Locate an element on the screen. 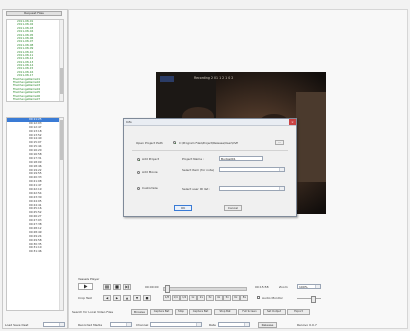 Image resolution: width=410 pixels, height=331 pixels. bottom-button: Set Output is located at coordinates (274, 312).